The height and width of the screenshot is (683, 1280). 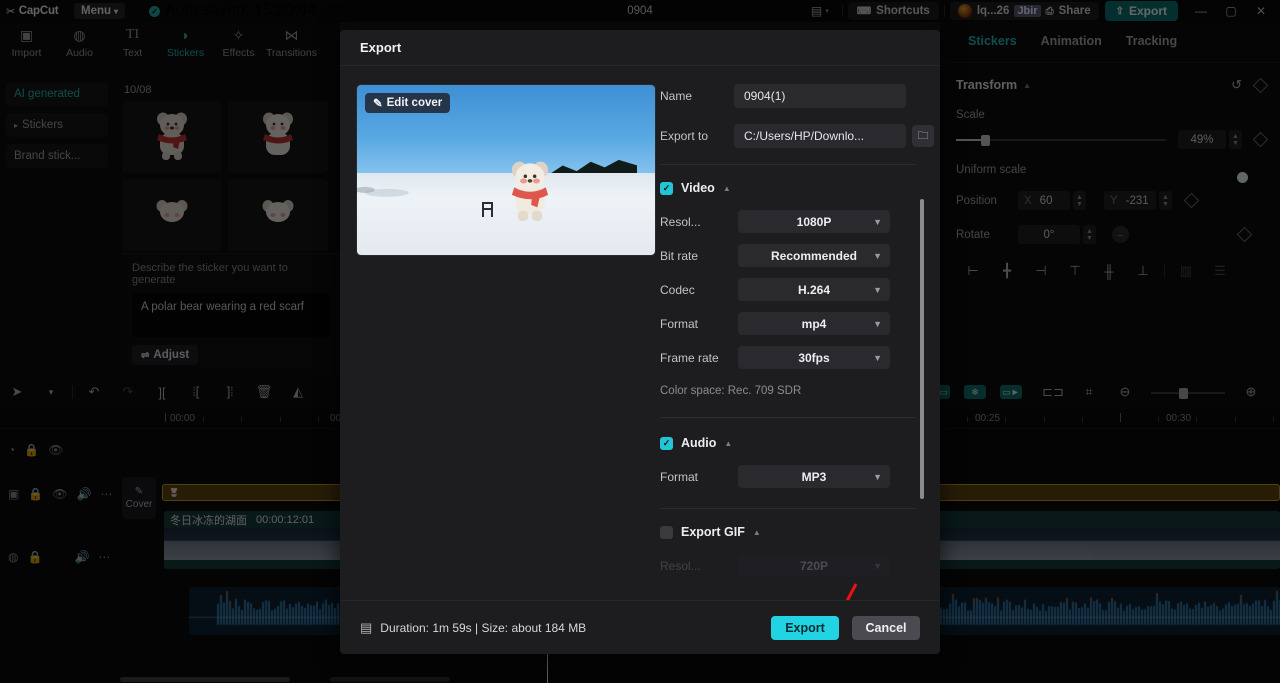 I want to click on align-middle-vertical-icon: ╫, so click(x=1109, y=271).